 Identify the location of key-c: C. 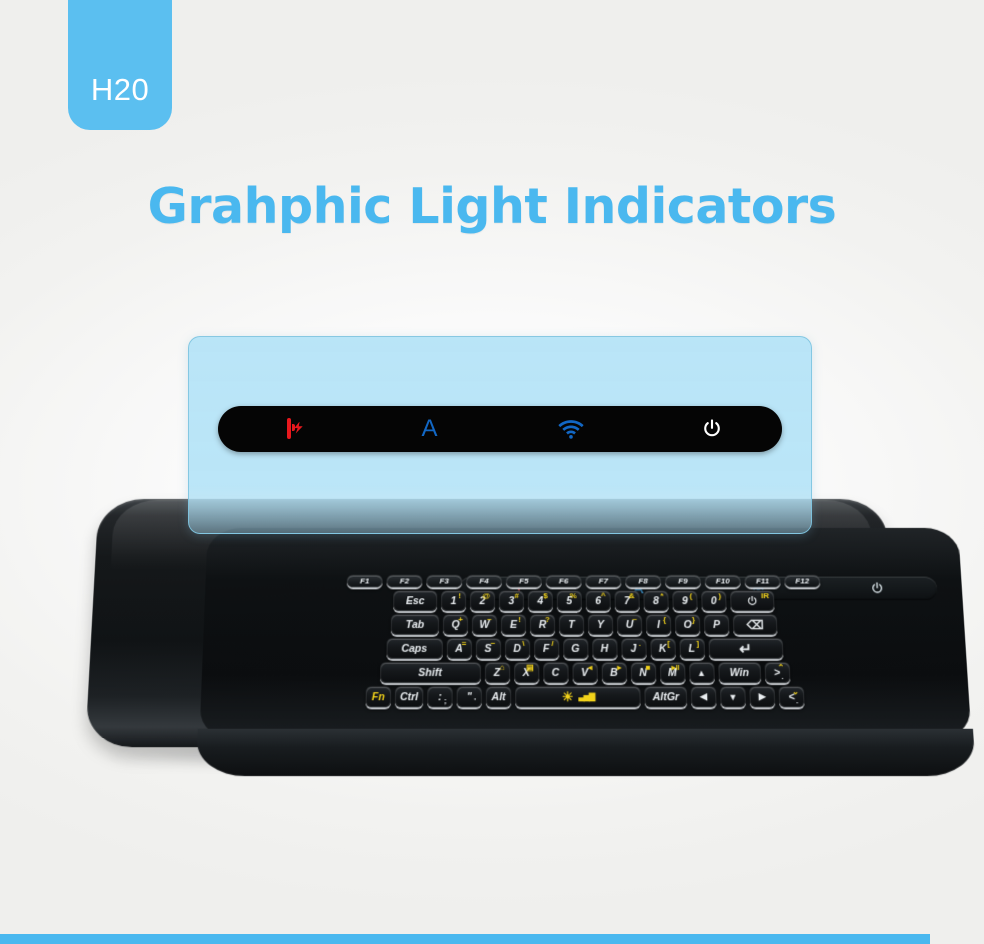
(555, 672).